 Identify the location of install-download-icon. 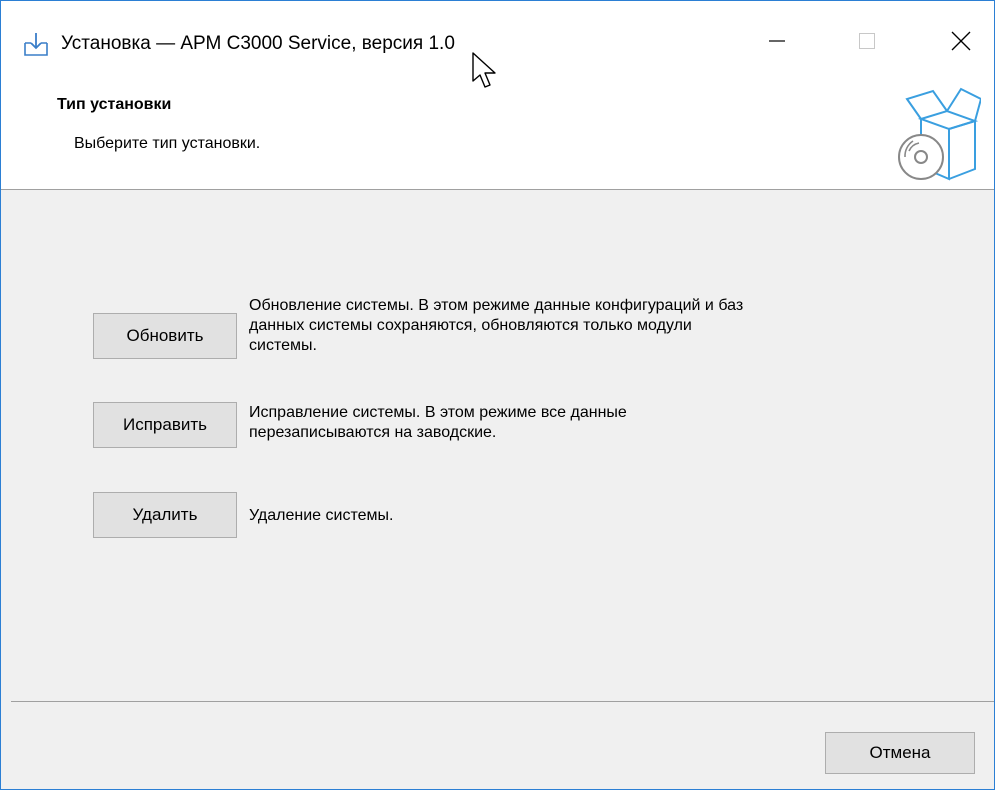
(36, 44).